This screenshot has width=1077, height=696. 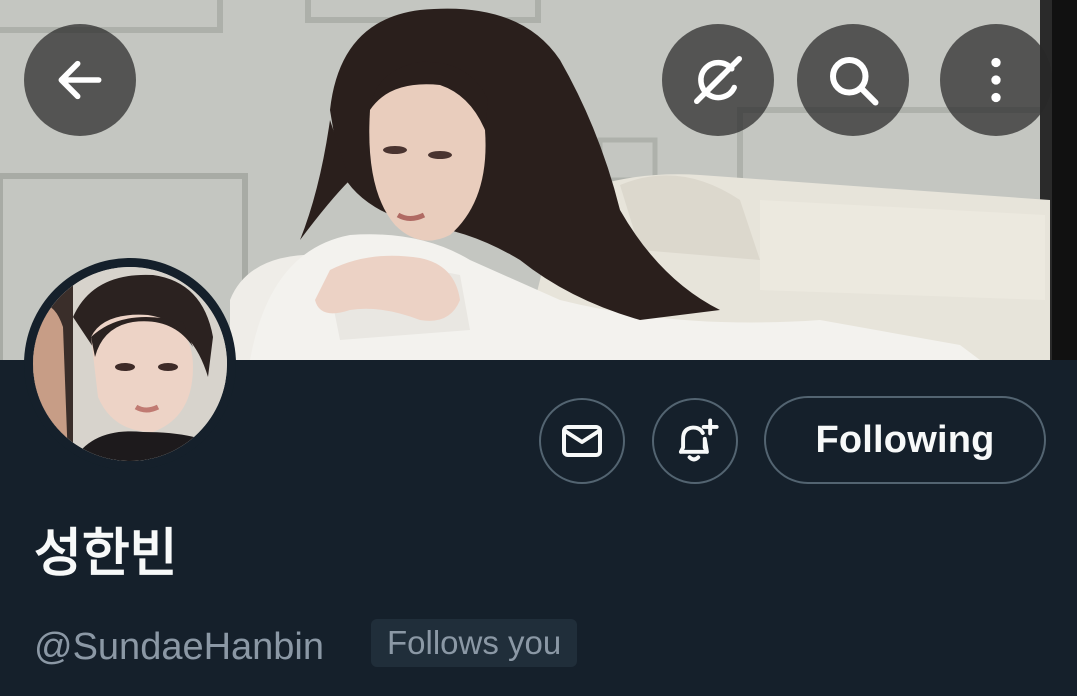 I want to click on avatar, so click(x=130, y=364).